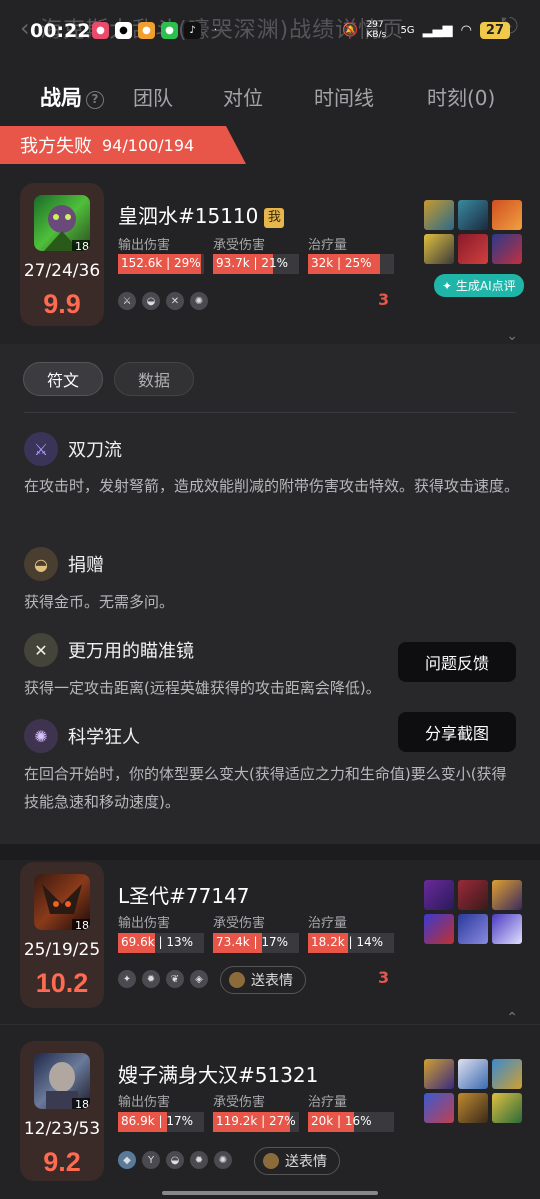  I want to click on dual-blade-icon: ⚔, so click(41, 449).